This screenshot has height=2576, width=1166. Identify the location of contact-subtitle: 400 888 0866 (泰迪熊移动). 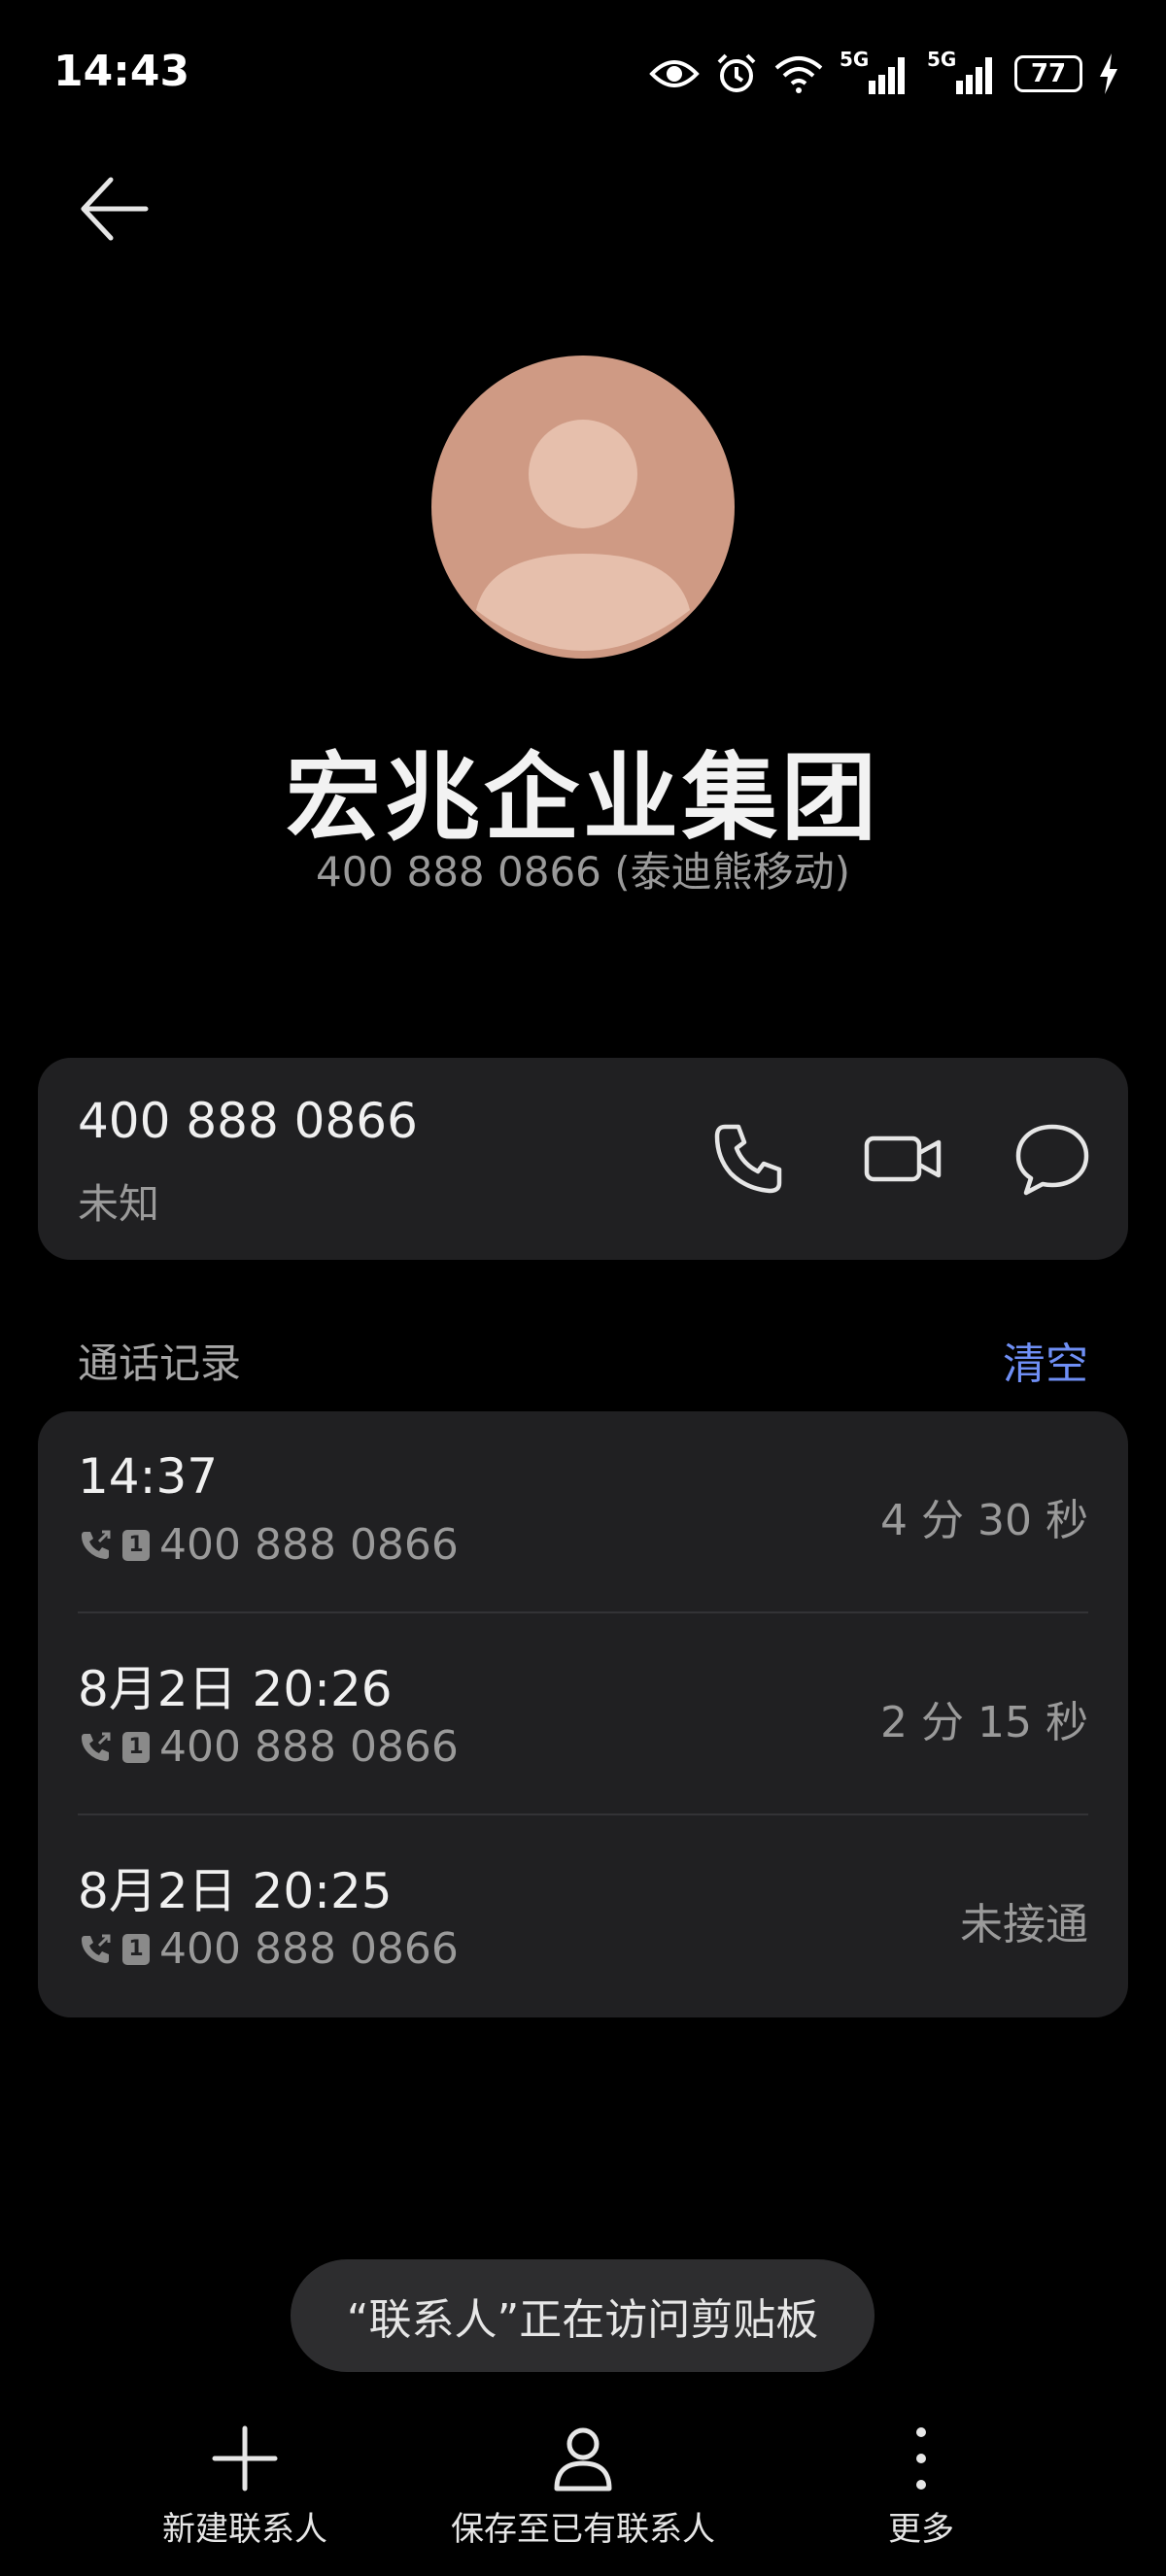
(583, 872).